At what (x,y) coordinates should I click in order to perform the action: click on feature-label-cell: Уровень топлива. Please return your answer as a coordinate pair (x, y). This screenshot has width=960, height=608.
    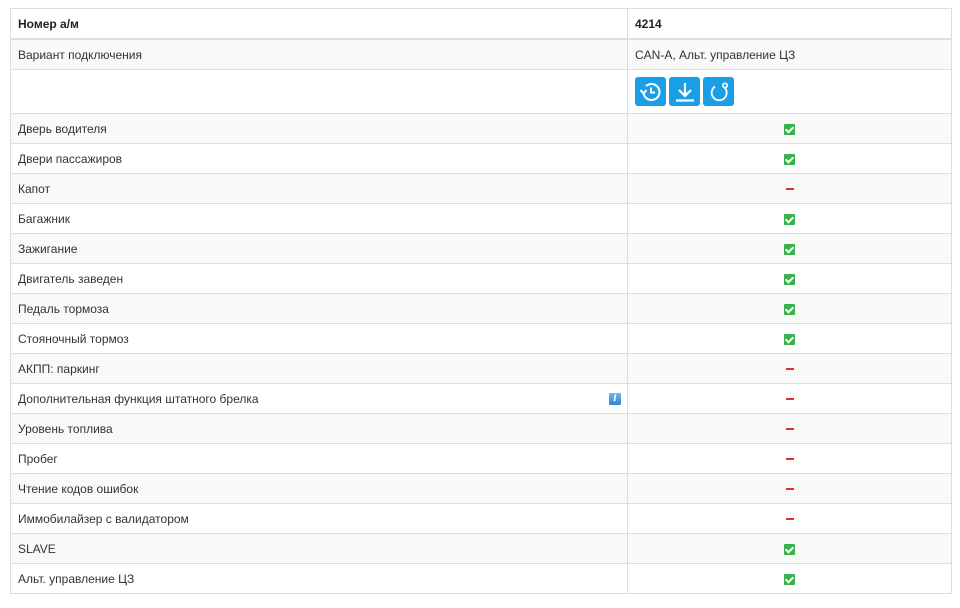
    Looking at the image, I should click on (319, 428).